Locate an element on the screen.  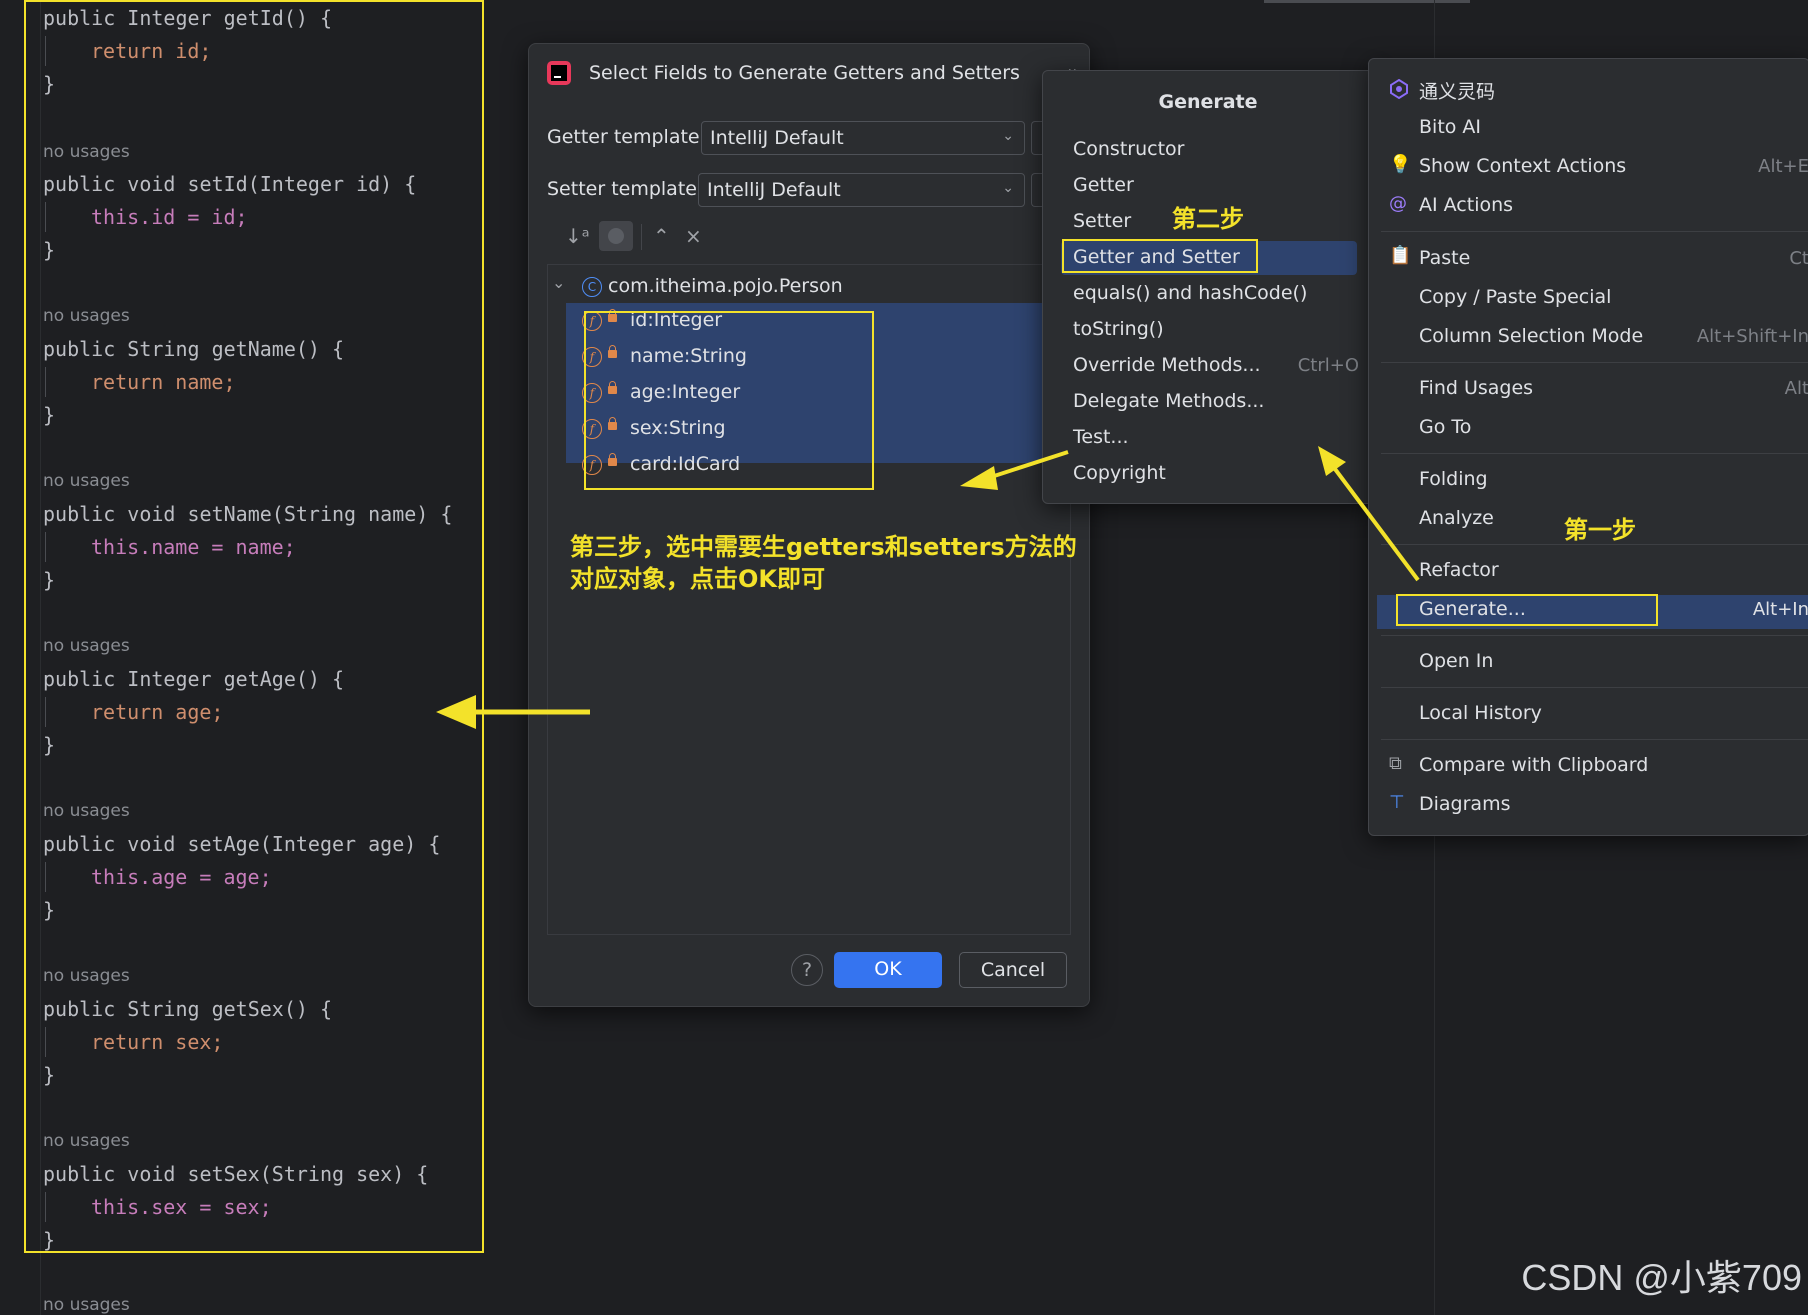
arrow-step2 is located at coordinates (1014, 470).